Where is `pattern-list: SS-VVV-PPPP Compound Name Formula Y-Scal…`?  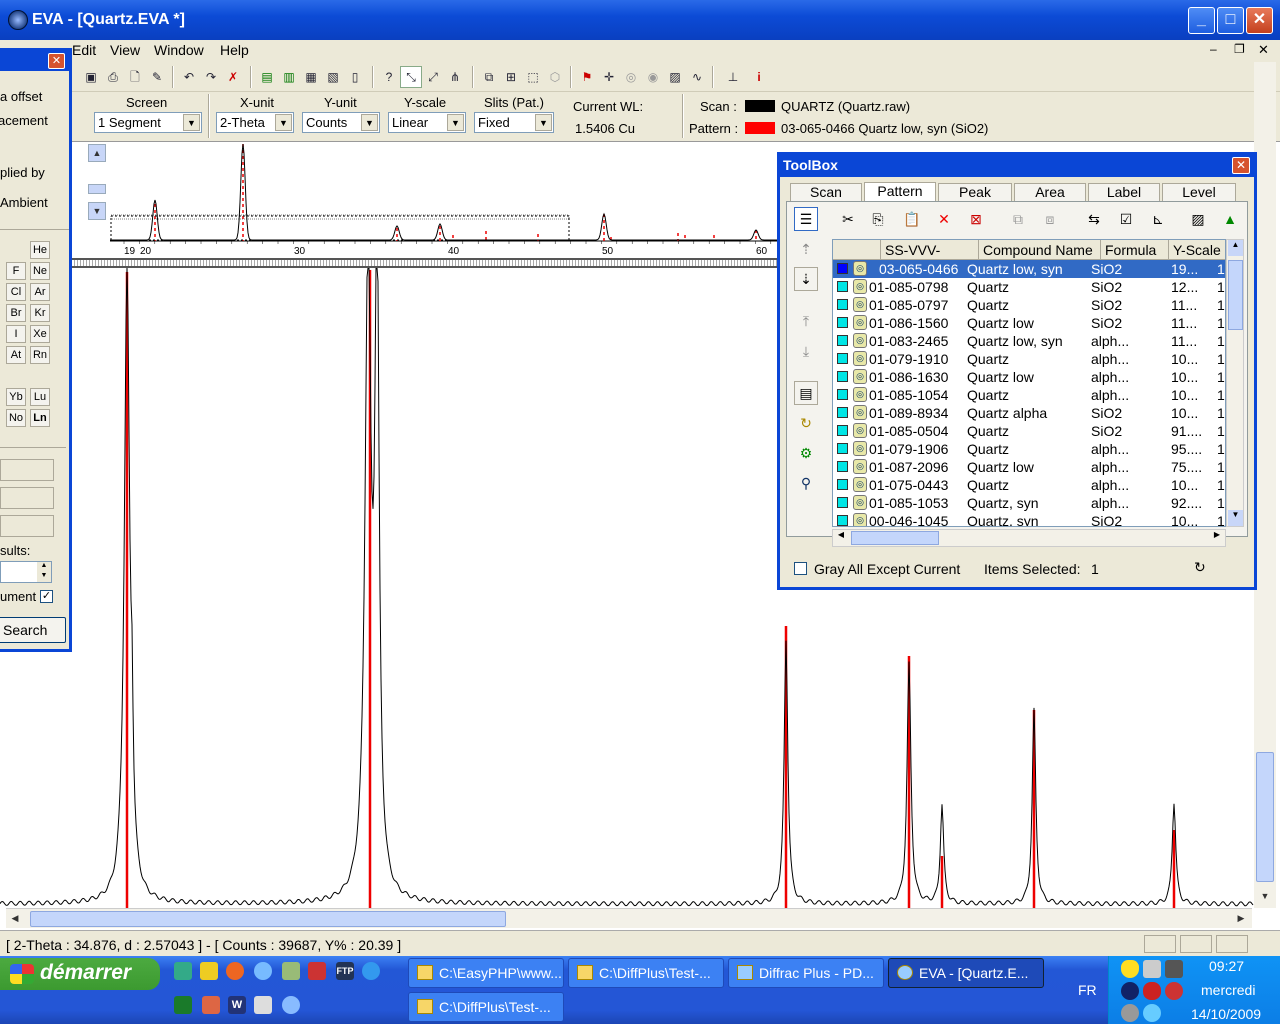
pattern-list: SS-VVV-PPPP Compound Name Formula Y-Scal… is located at coordinates (1029, 383).